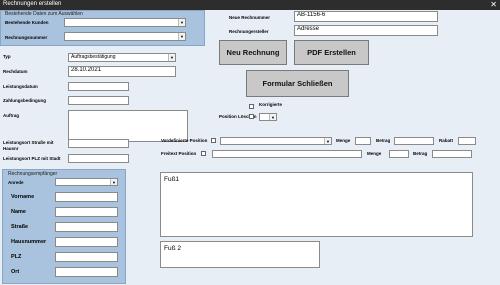  What do you see at coordinates (98, 143) in the screenshot?
I see `service-street-field` at bounding box center [98, 143].